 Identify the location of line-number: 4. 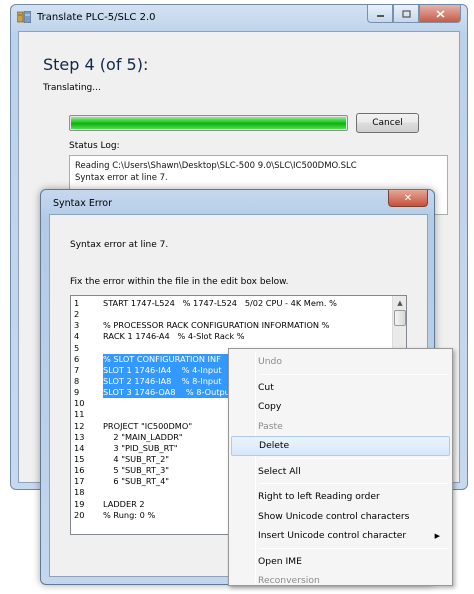
(77, 336).